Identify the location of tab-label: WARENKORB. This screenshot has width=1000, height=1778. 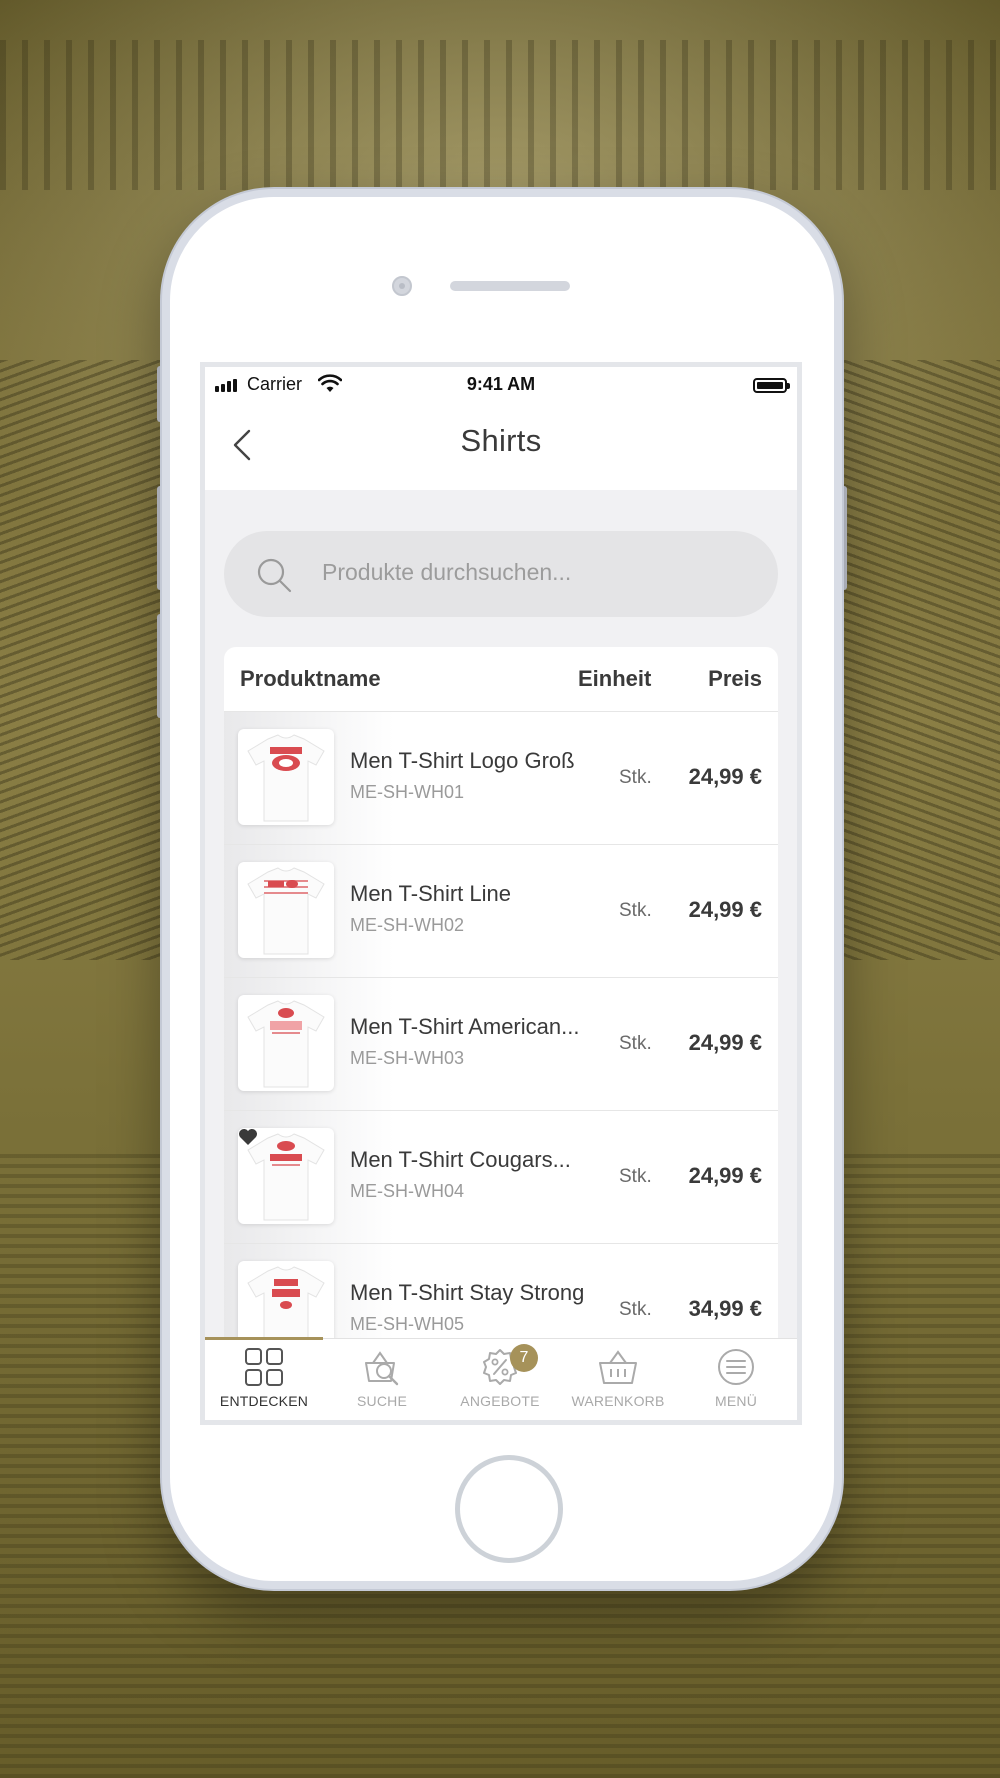
(618, 1401).